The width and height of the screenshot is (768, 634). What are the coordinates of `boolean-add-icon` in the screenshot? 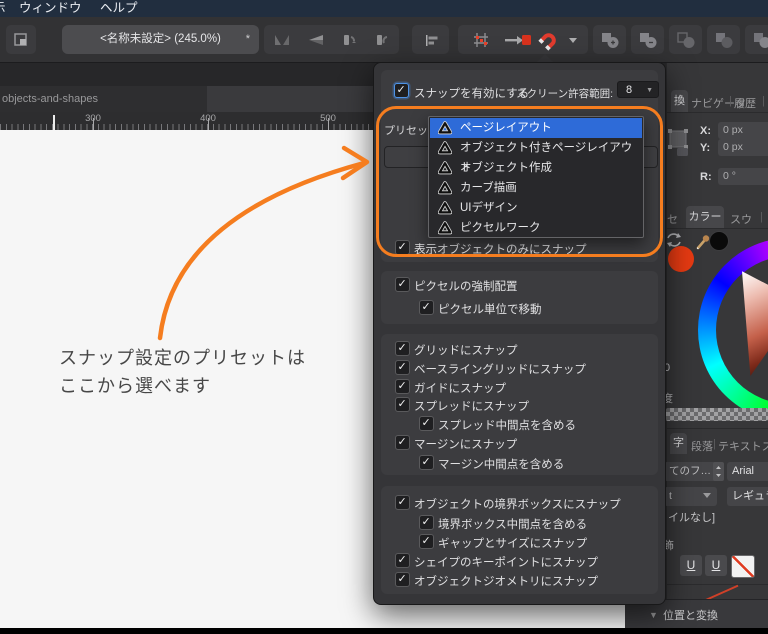 It's located at (609, 40).